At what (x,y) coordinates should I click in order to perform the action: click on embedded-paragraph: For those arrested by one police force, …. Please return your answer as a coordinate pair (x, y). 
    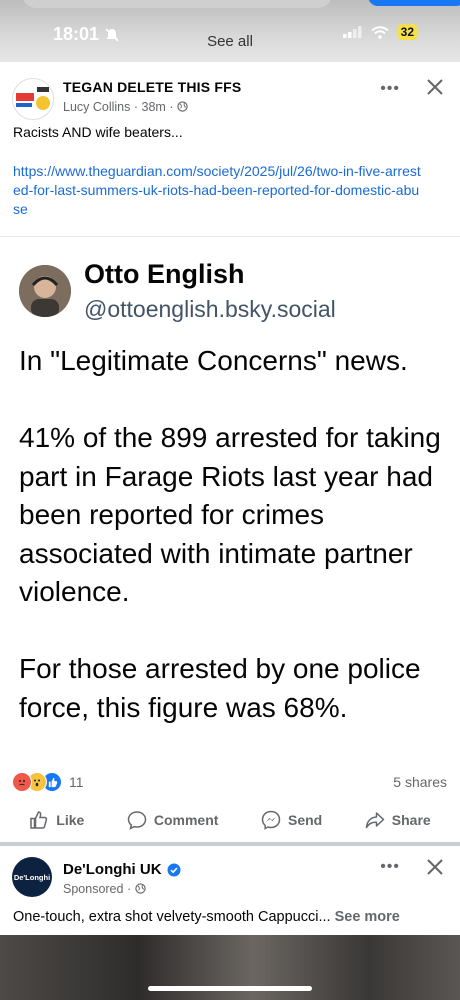
    Looking at the image, I should click on (220, 688).